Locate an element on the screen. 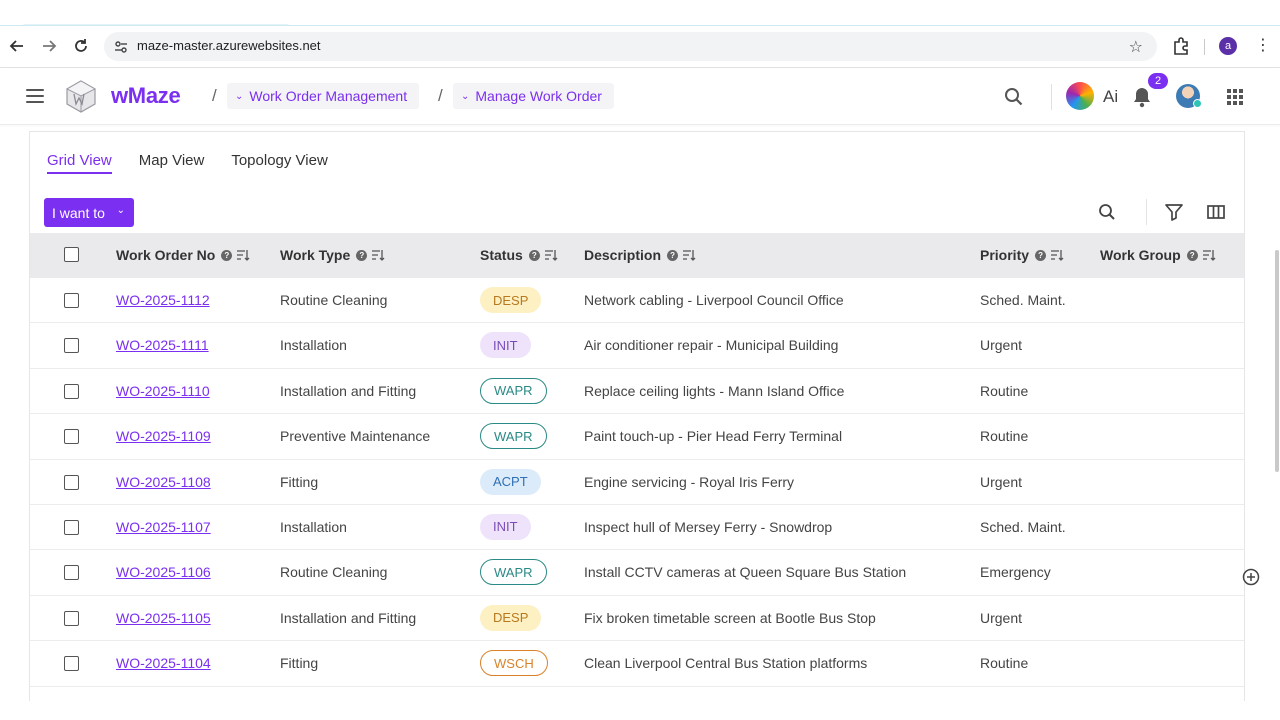 This screenshot has height=720, width=1280. status-badge: WAPR is located at coordinates (513, 436).